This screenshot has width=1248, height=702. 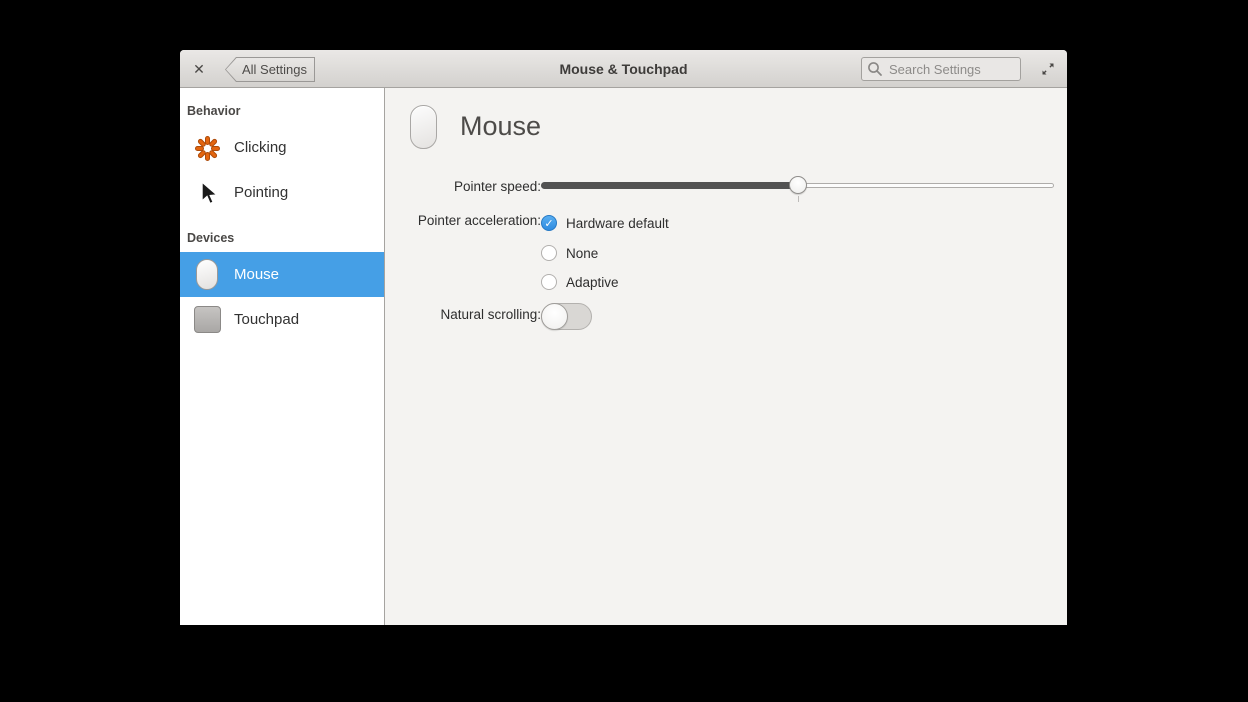 I want to click on search-icon, so click(x=875, y=69).